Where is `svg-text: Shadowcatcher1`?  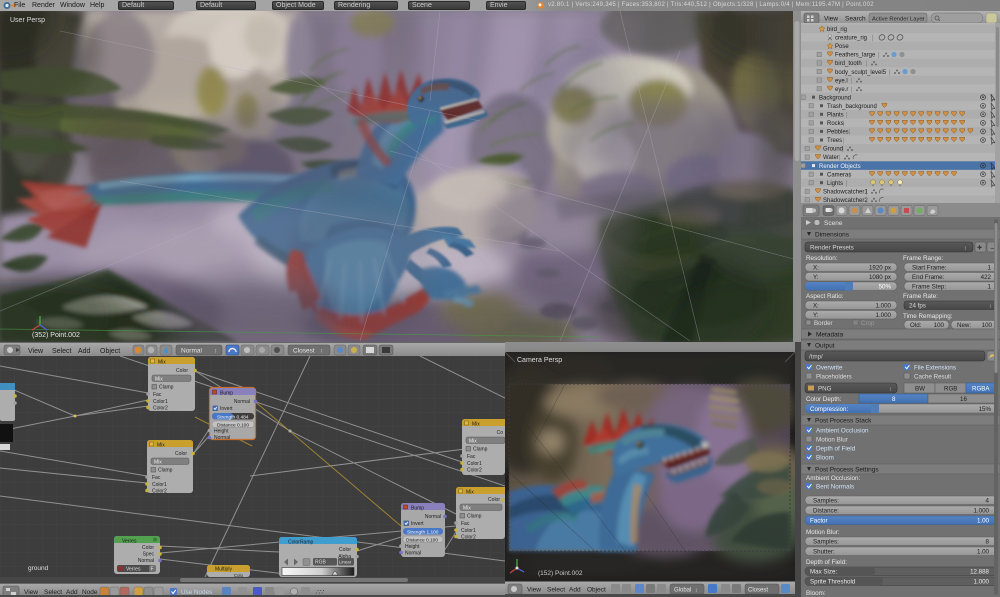
svg-text: Shadowcatcher1 is located at coordinates (845, 193).